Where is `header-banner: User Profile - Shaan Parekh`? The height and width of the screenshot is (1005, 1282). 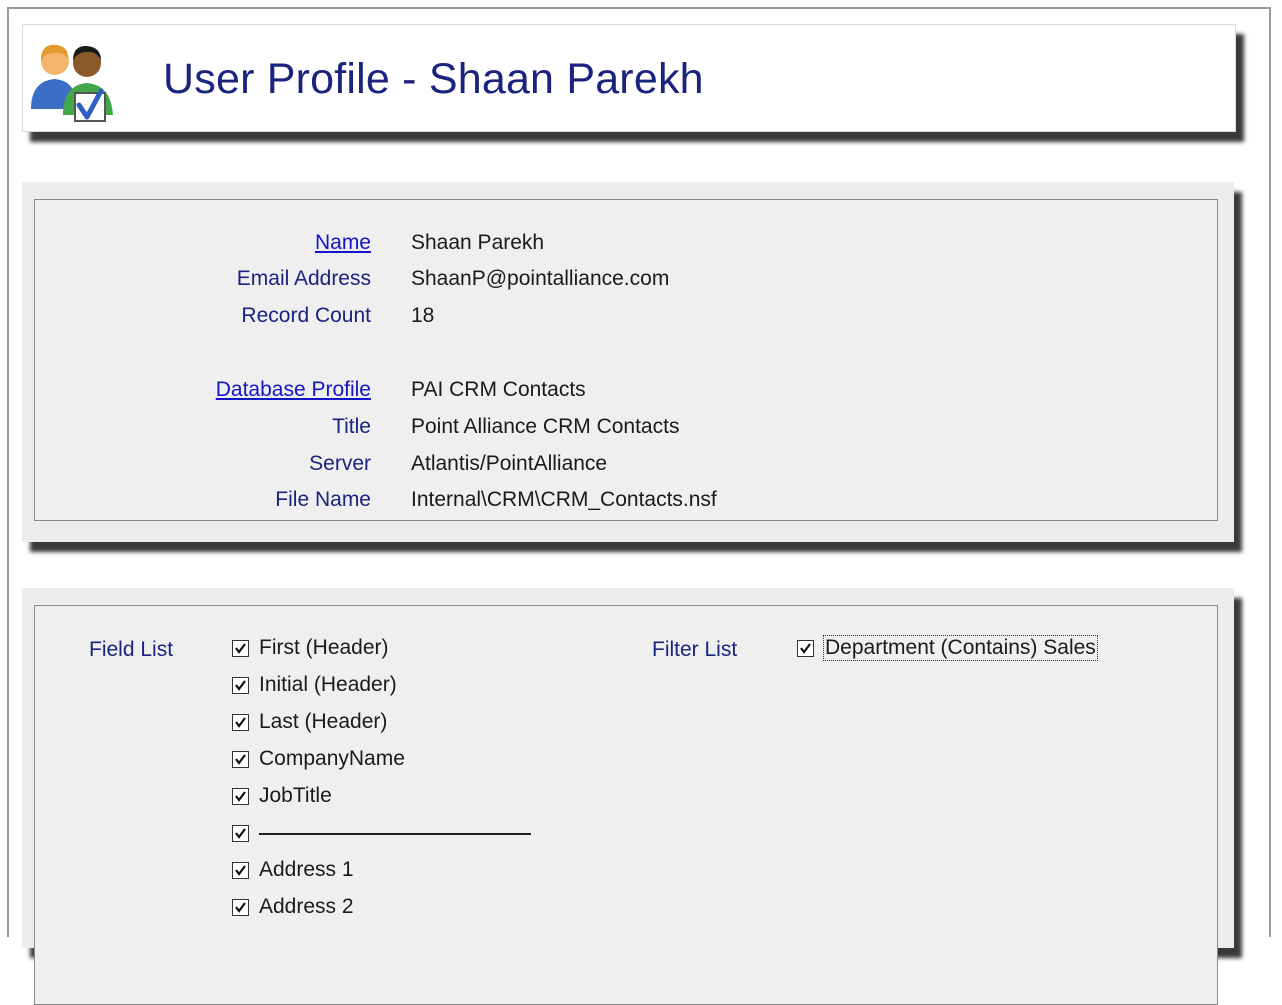
header-banner: User Profile - Shaan Parekh is located at coordinates (629, 78).